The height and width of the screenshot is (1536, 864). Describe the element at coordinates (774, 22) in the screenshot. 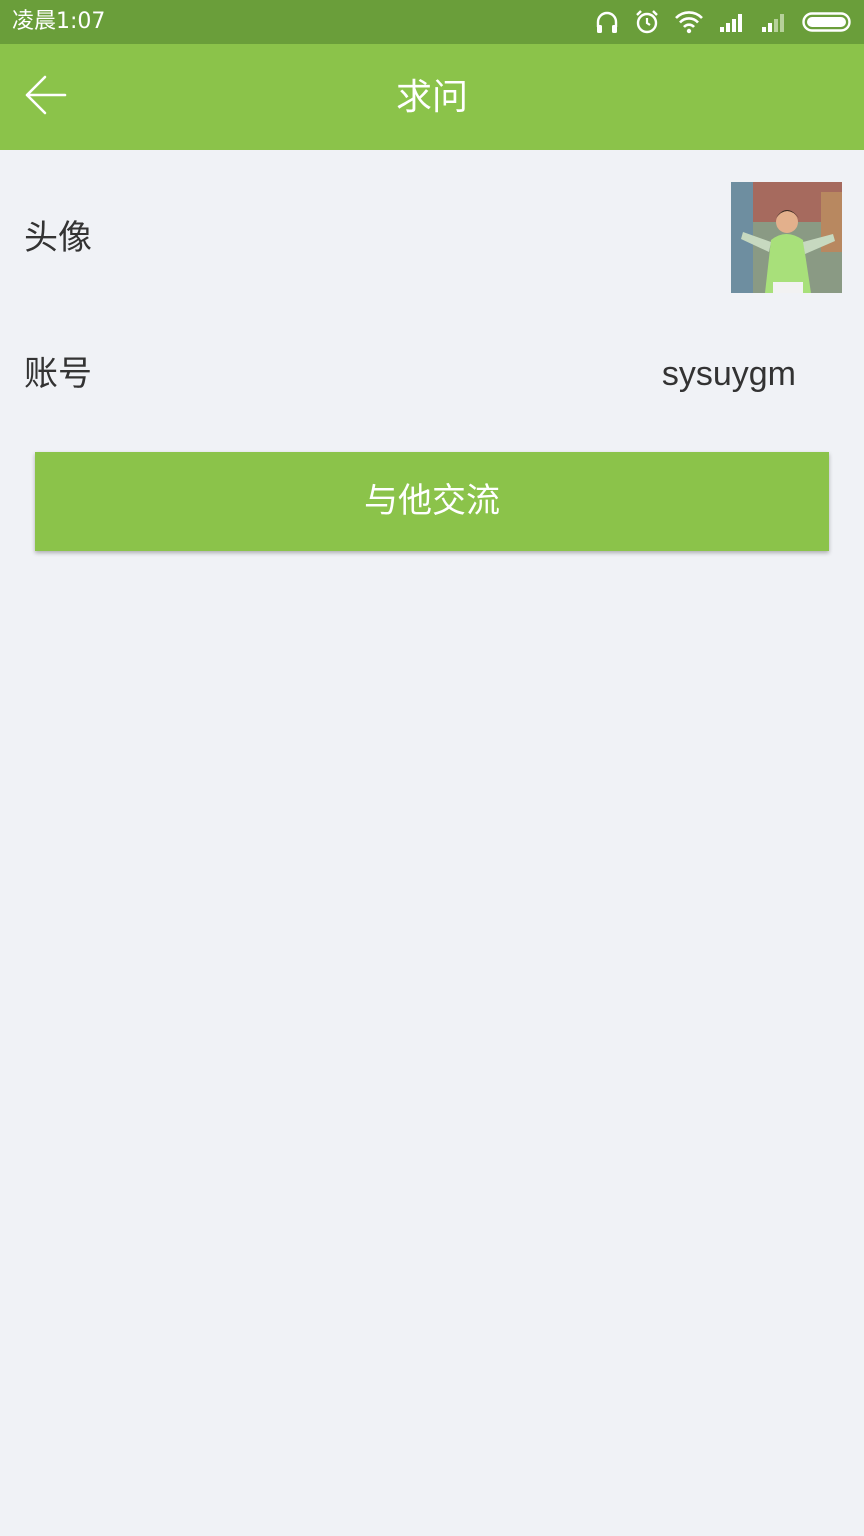

I see `signal-weak-icon` at that location.